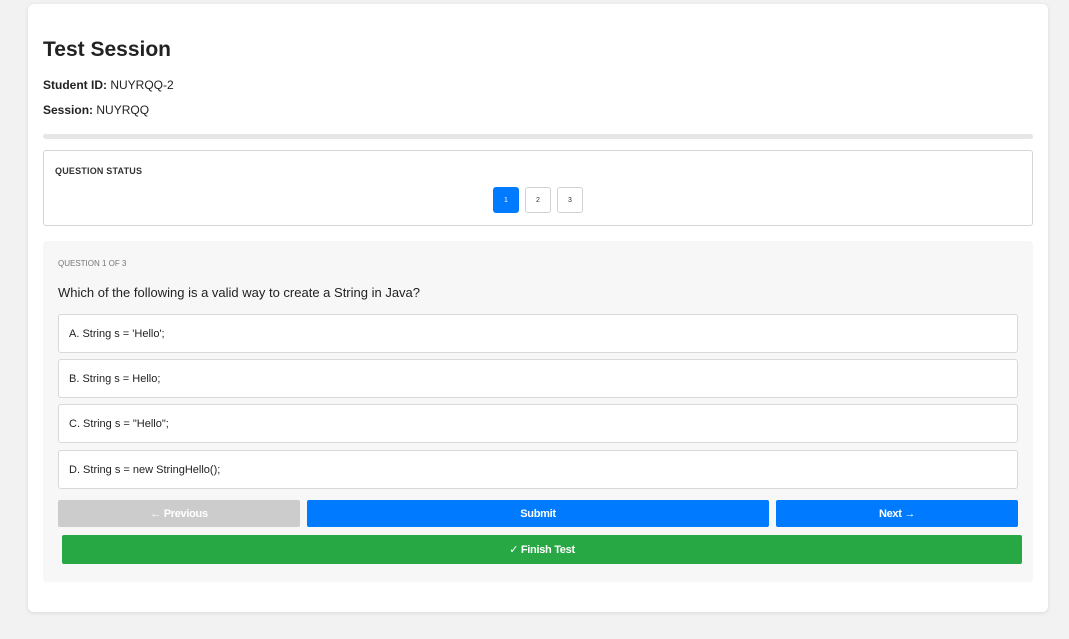  What do you see at coordinates (506, 200) in the screenshot?
I see `question-nav-button-1: 1` at bounding box center [506, 200].